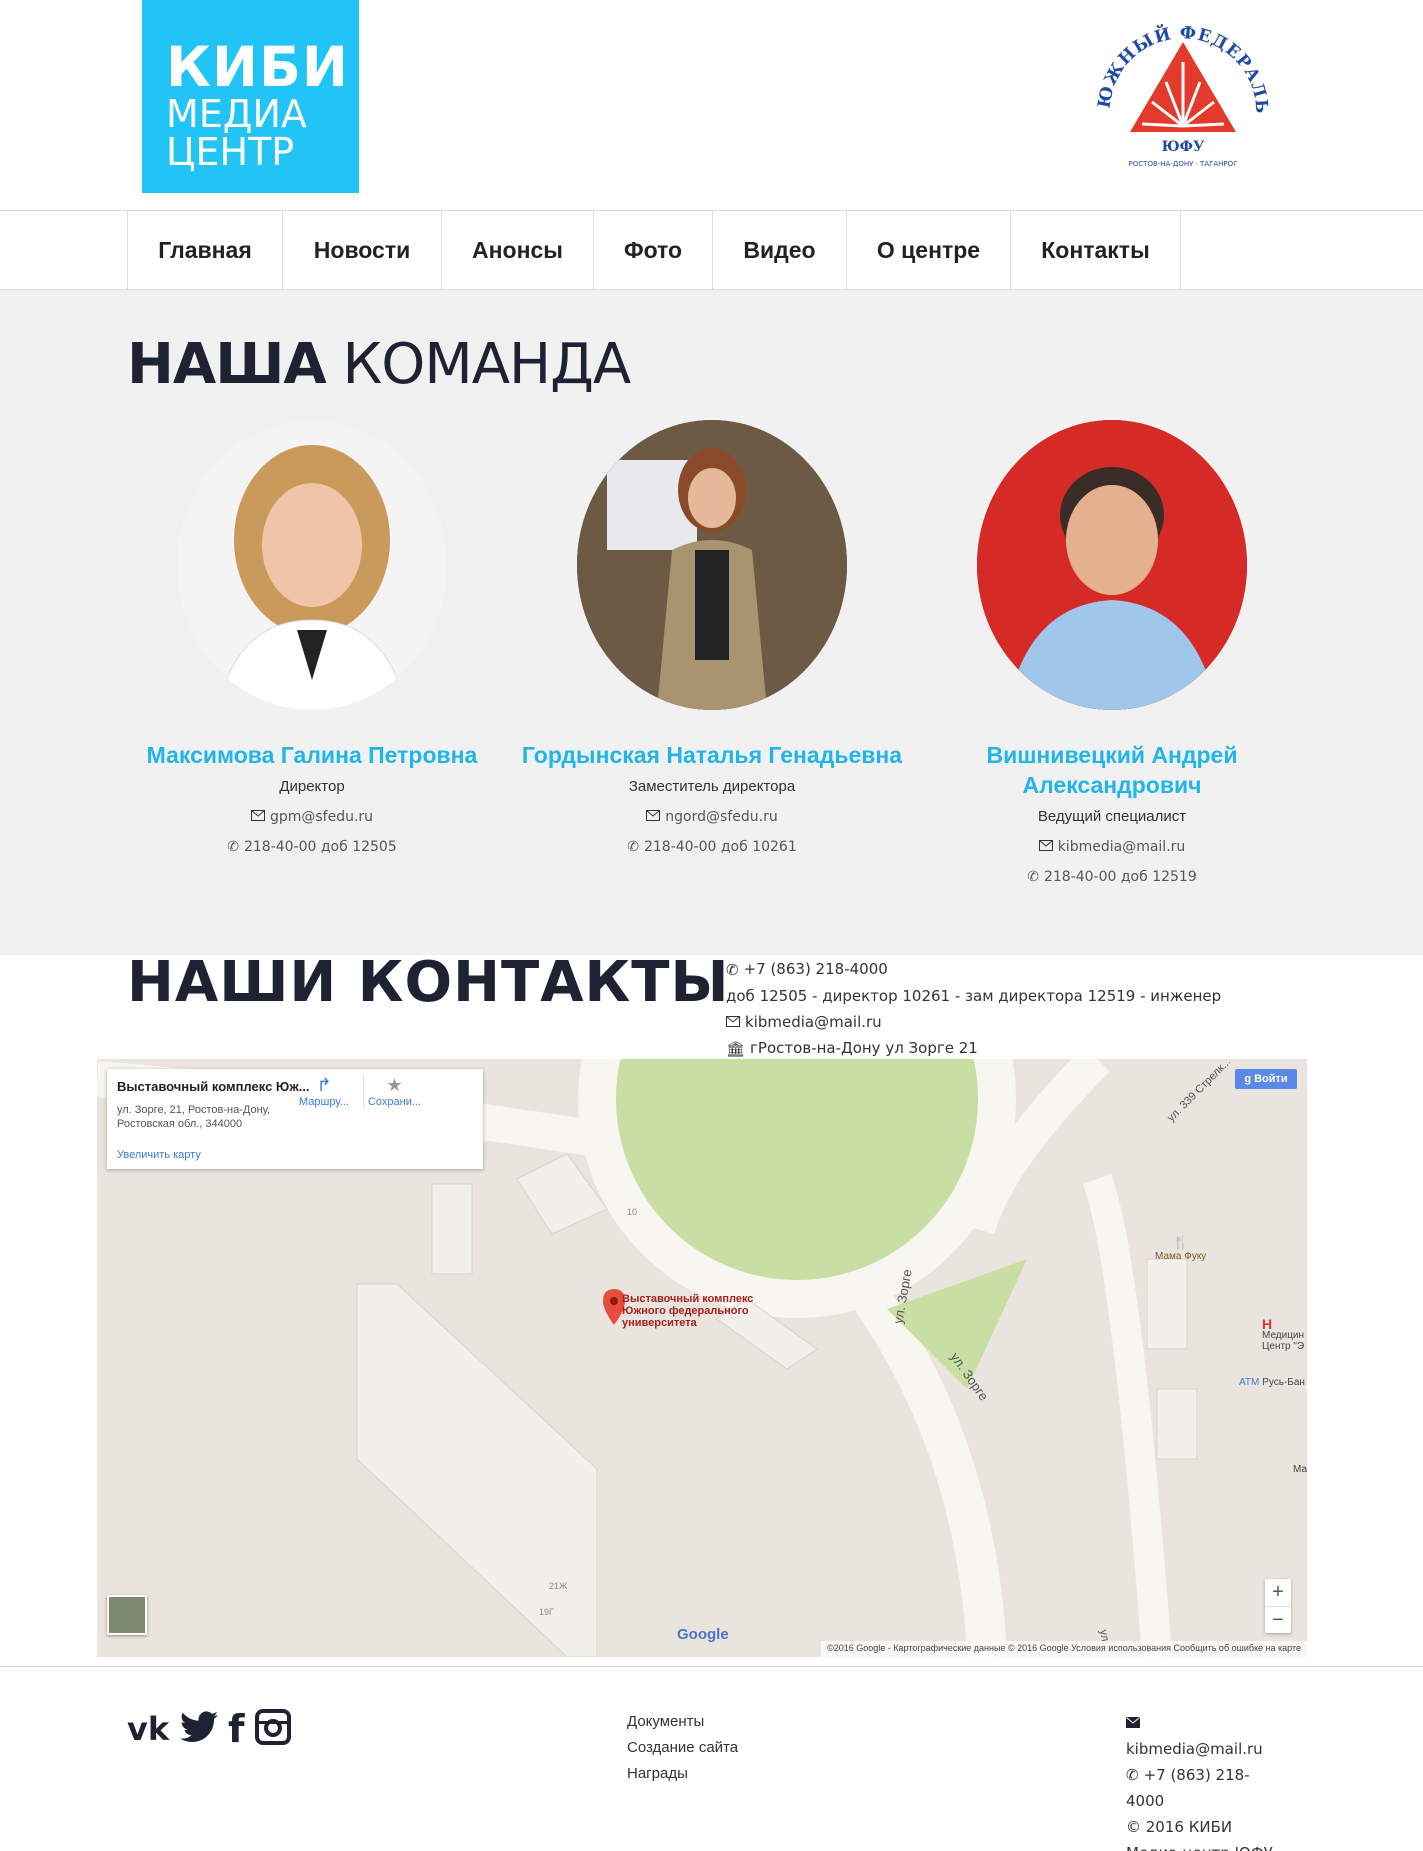  What do you see at coordinates (312, 786) in the screenshot?
I see `member-role: Директор` at bounding box center [312, 786].